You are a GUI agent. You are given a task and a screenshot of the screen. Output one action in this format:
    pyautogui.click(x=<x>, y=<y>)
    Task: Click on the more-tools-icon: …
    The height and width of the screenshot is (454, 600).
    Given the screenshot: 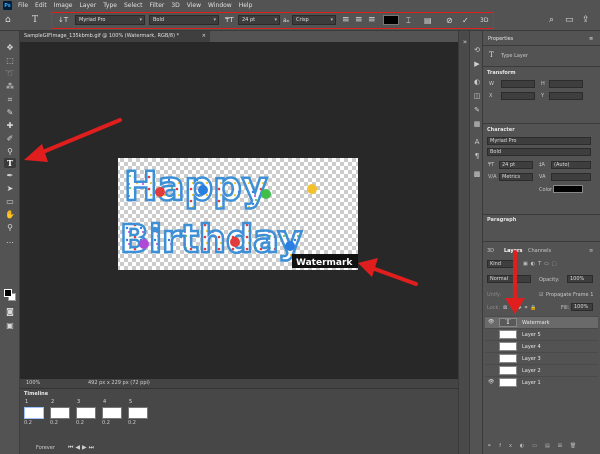 What is the action you would take?
    pyautogui.click(x=10, y=241)
    